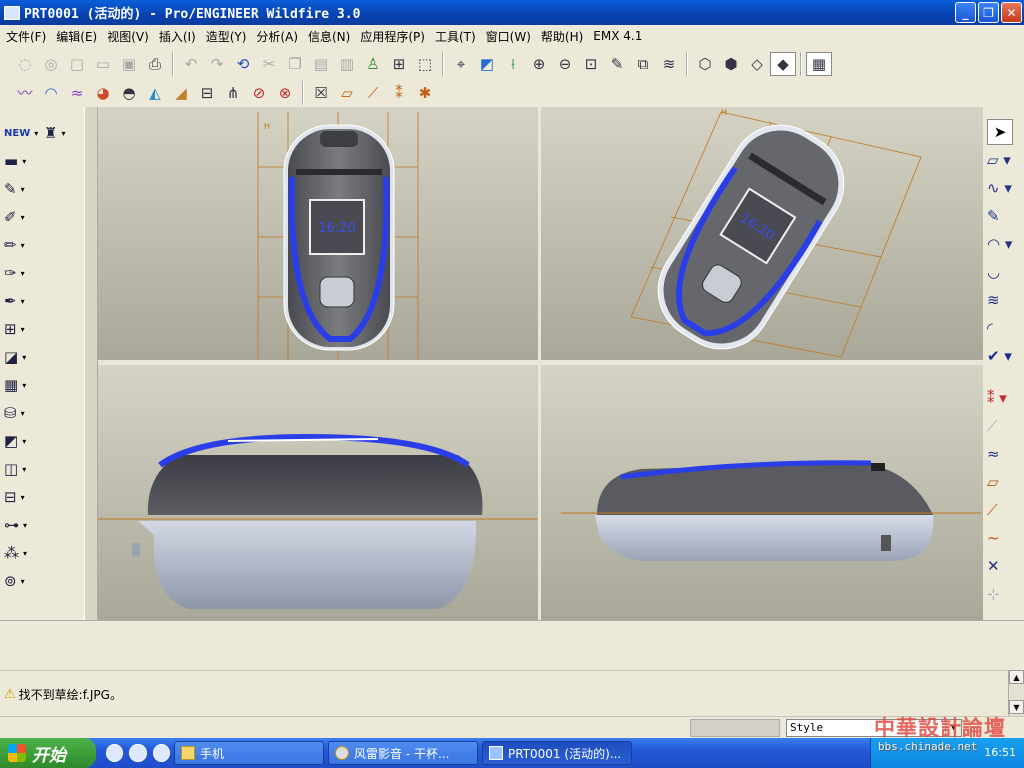  I want to click on new-feature-icon: NEW ▾, so click(22, 133).